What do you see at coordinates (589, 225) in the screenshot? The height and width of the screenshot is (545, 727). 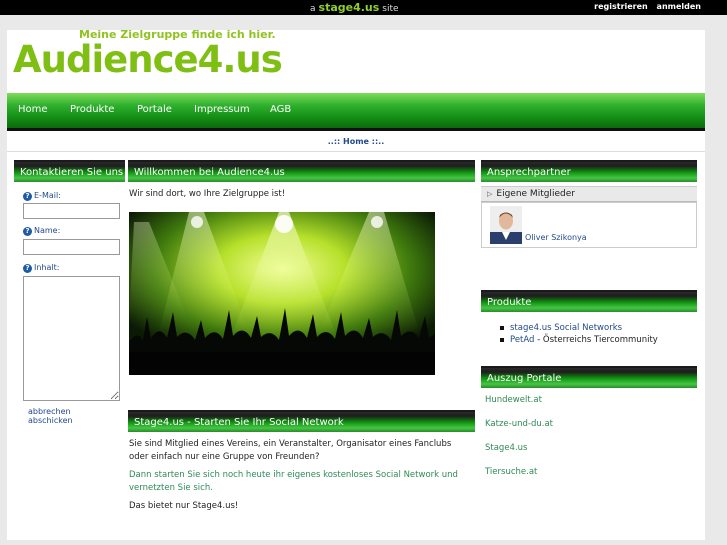 I see `contact-person: Oliver Szikonya` at bounding box center [589, 225].